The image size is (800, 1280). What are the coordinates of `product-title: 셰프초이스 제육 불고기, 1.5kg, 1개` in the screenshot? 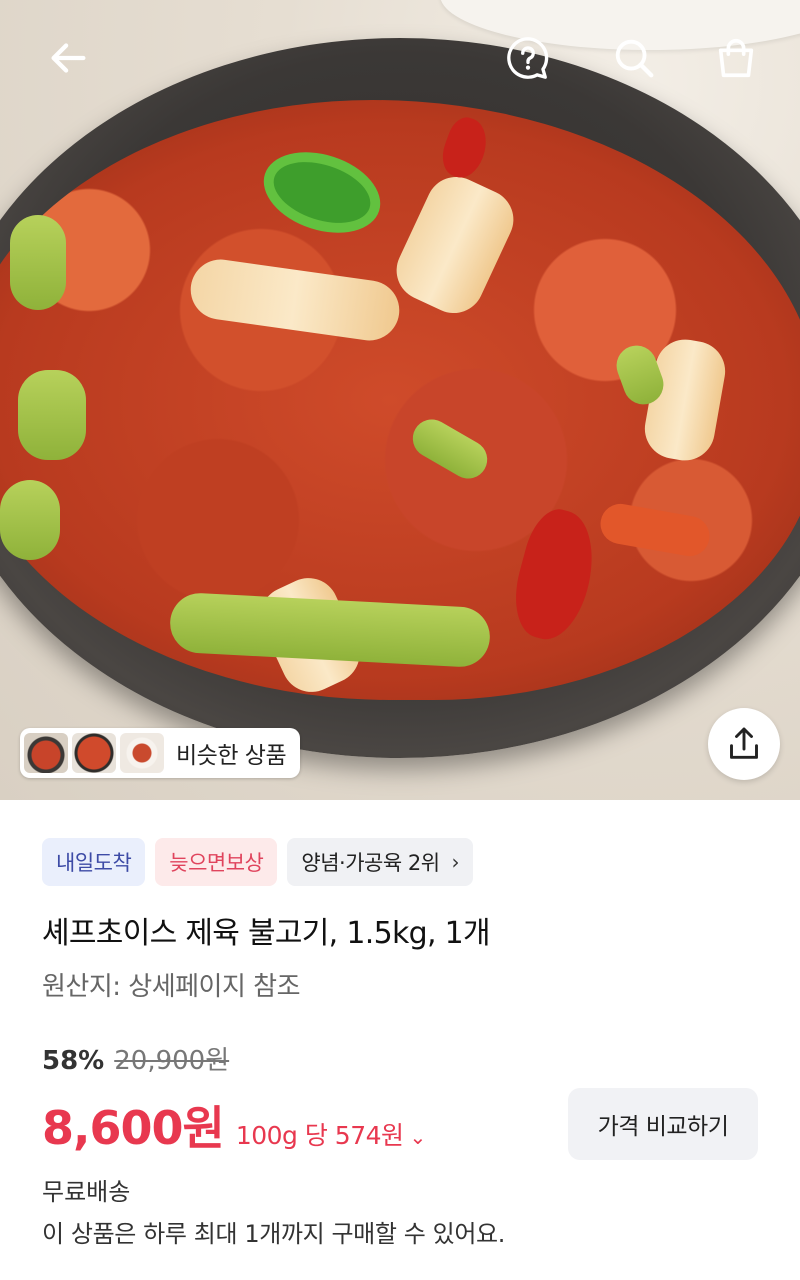 It's located at (266, 933).